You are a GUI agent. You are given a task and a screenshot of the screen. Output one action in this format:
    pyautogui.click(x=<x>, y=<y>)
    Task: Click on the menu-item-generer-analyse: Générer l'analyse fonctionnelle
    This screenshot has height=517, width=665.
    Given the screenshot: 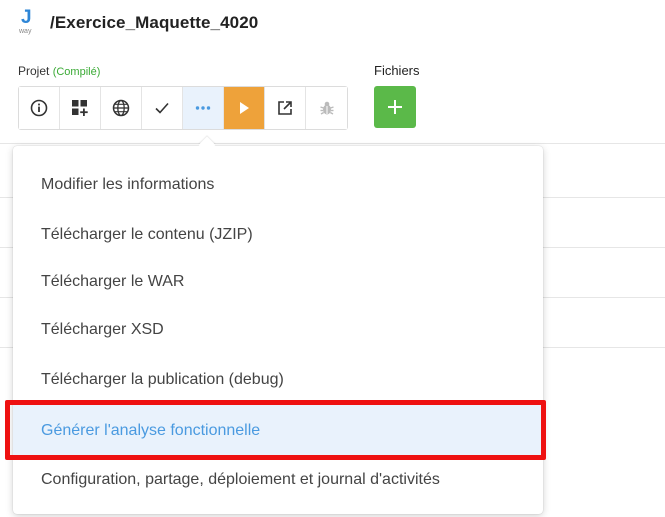 What is the action you would take?
    pyautogui.click(x=278, y=430)
    